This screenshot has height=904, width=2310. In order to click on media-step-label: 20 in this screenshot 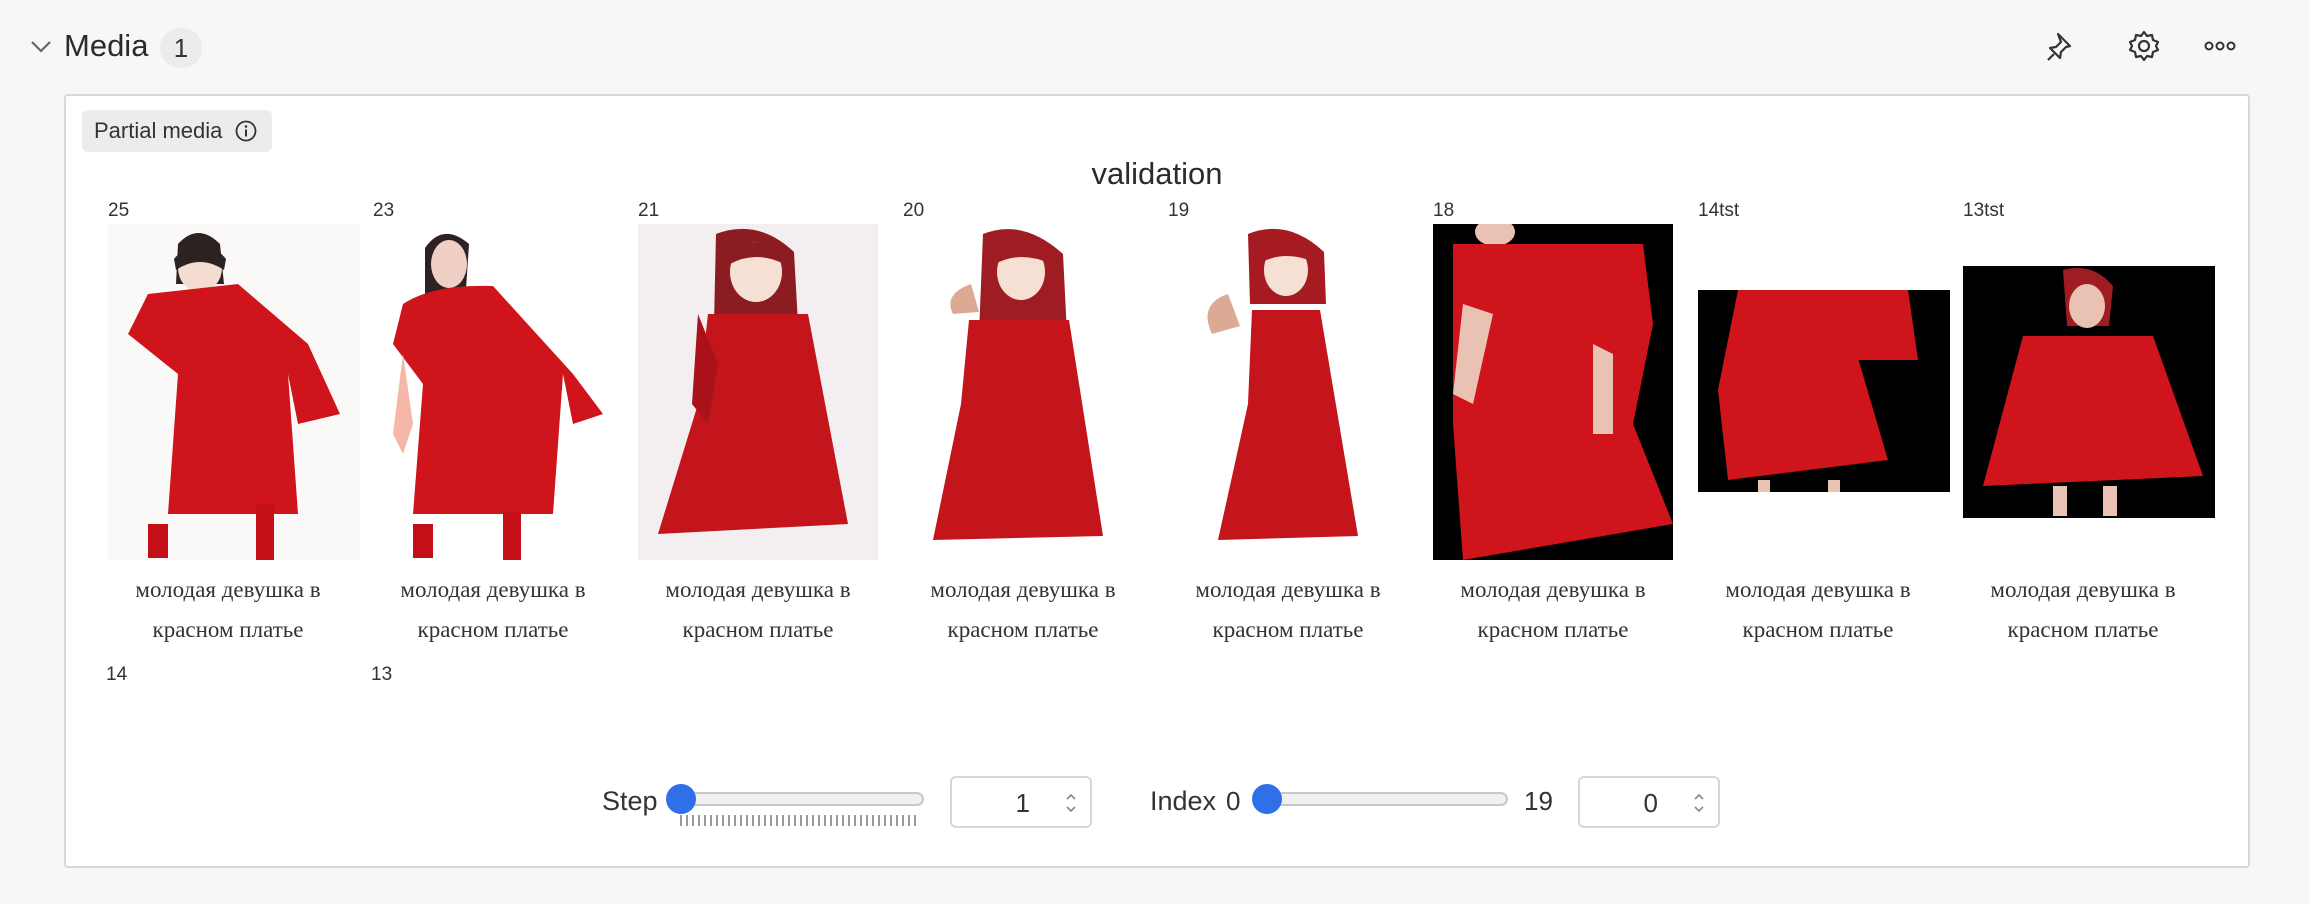, I will do `click(914, 210)`.